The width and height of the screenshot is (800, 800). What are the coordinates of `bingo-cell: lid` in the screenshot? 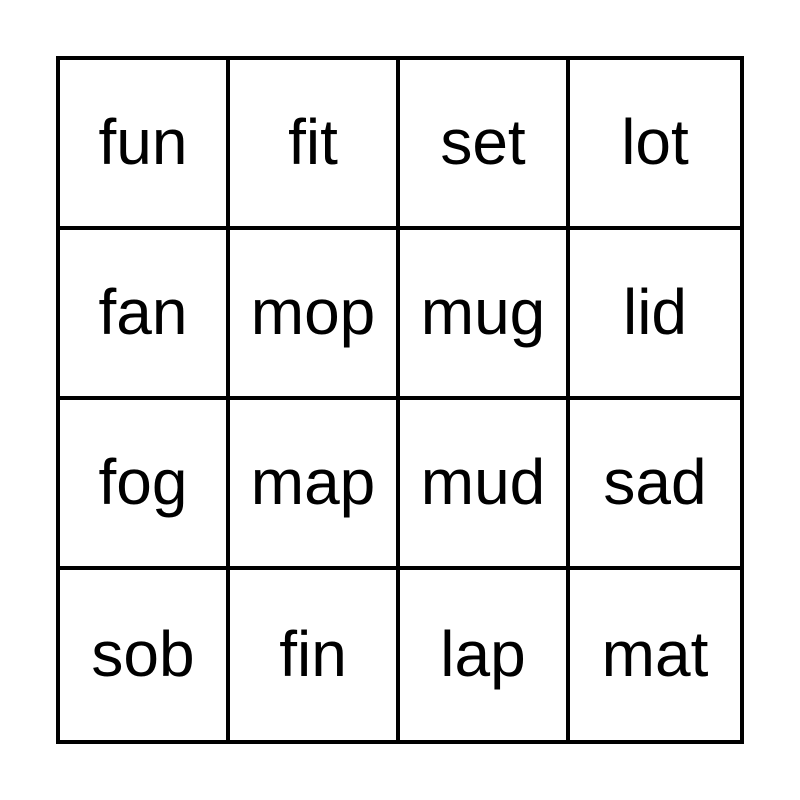 It's located at (655, 315).